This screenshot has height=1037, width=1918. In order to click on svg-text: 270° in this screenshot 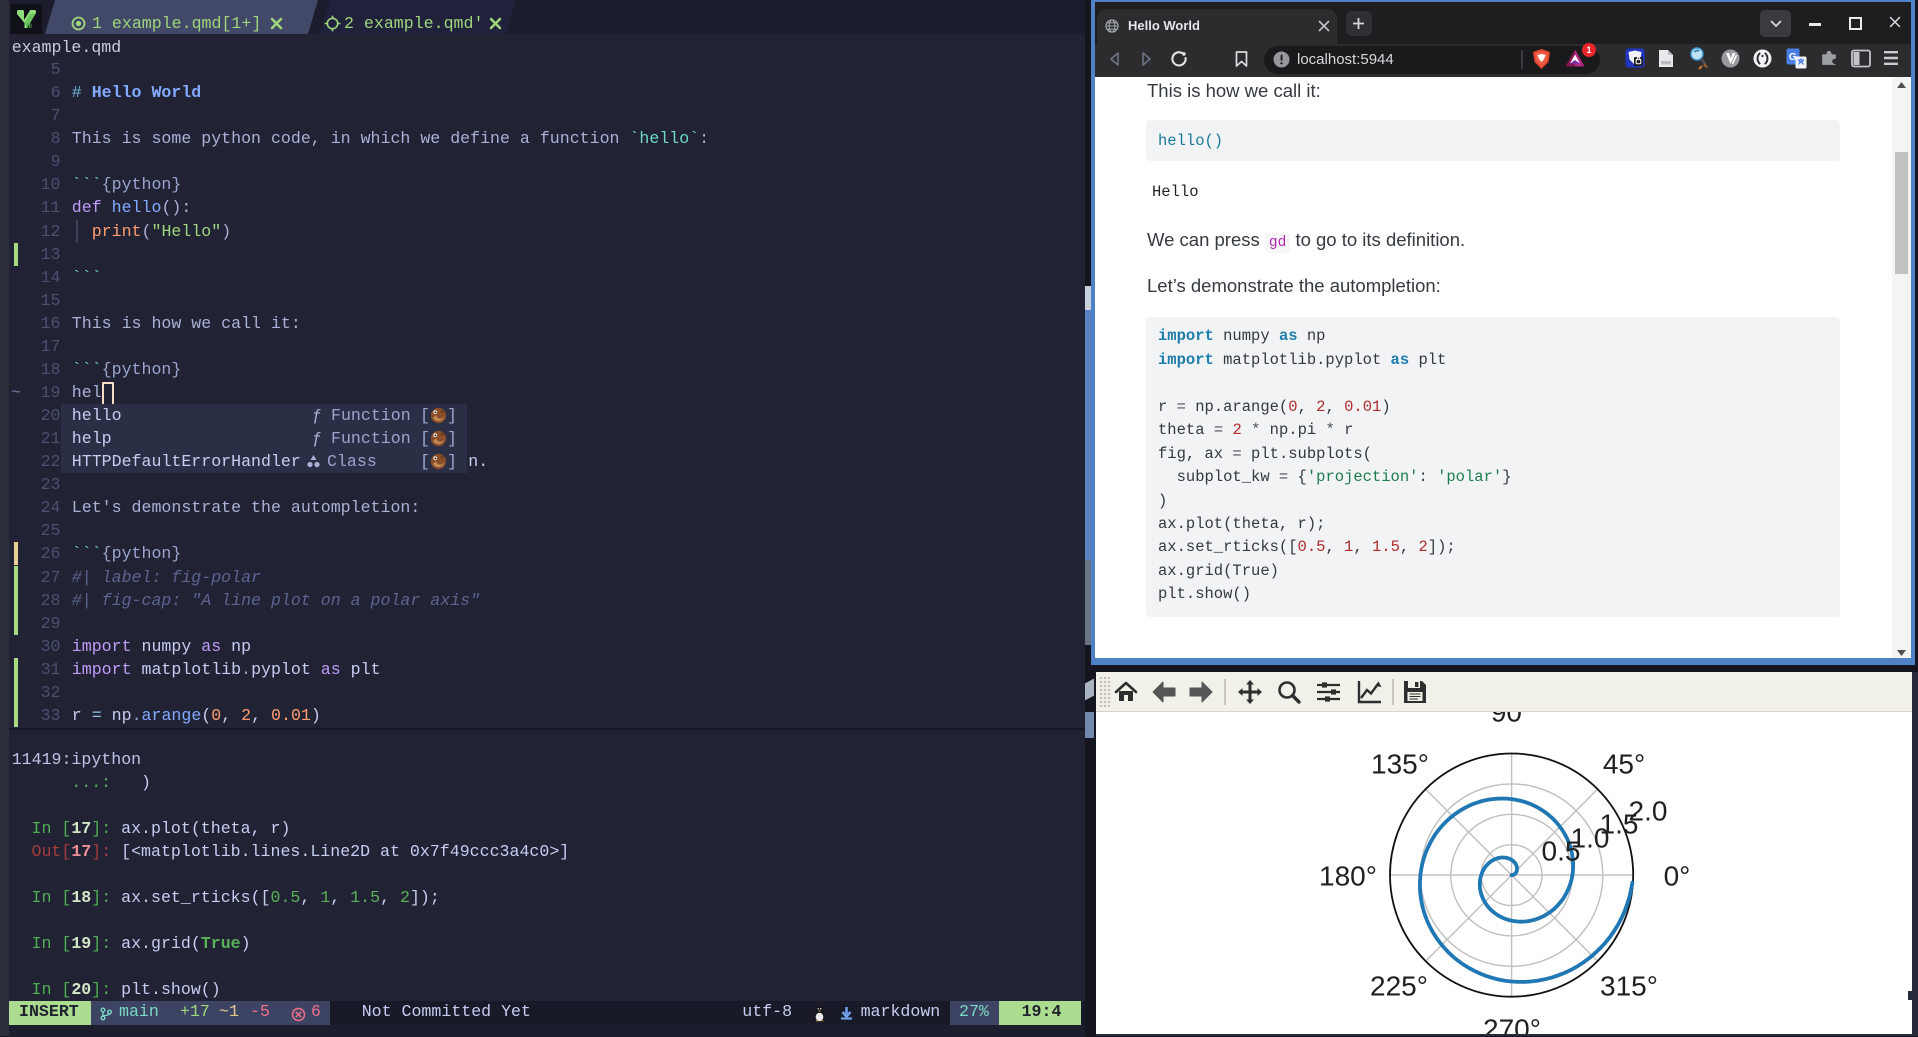, I will do `click(1512, 1024)`.